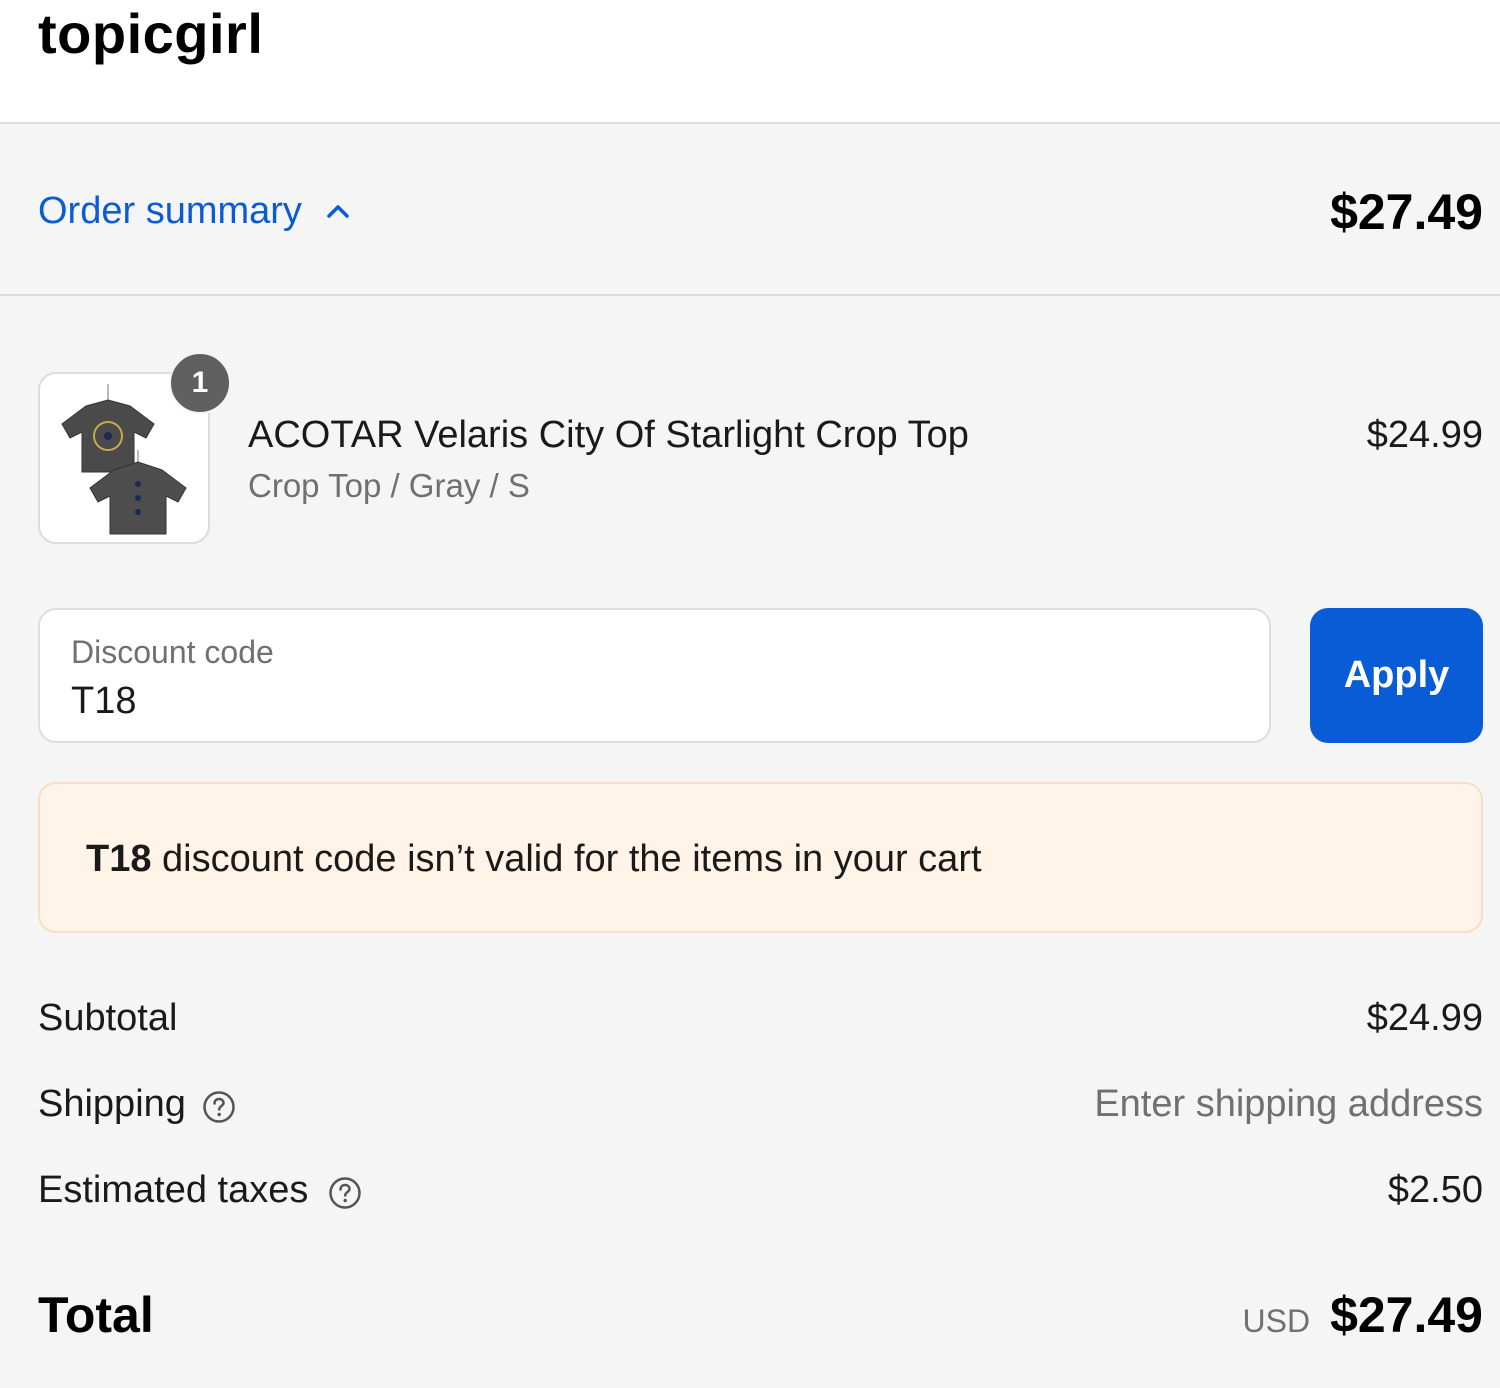 This screenshot has width=1500, height=1388. I want to click on order-summary-total: $27.49, so click(1406, 212).